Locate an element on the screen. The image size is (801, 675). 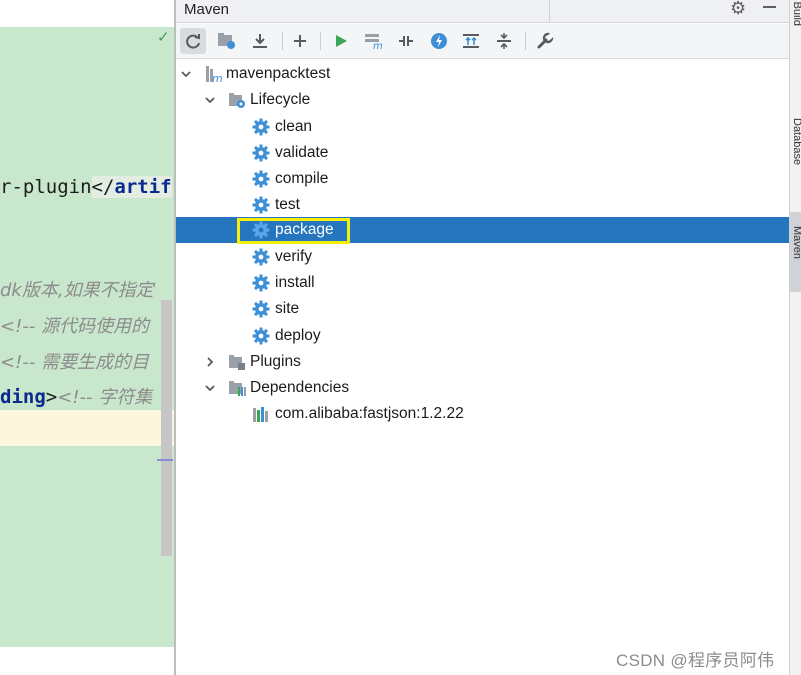
tool-tab-database: Database is located at coordinates (795, 156).